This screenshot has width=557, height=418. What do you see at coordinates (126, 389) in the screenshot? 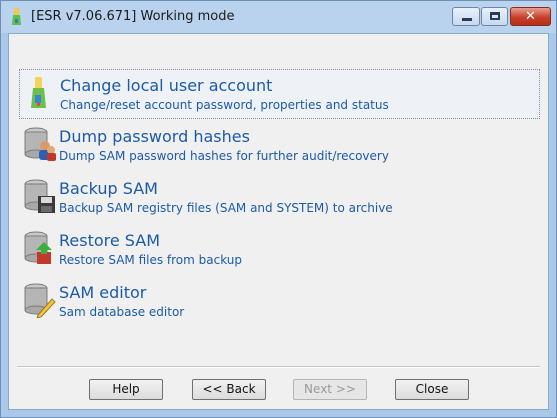
I see `help-button: Help` at bounding box center [126, 389].